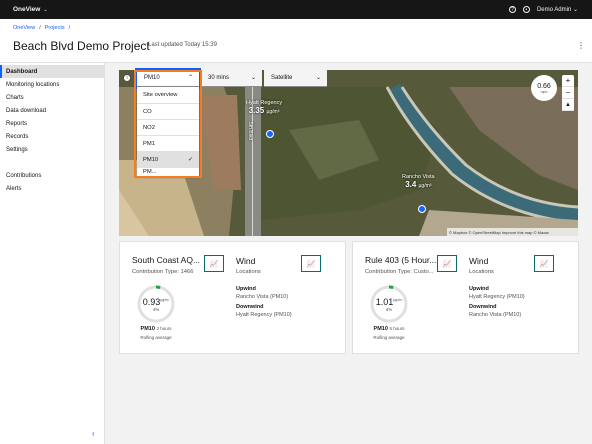 Image resolution: width=592 pixels, height=444 pixels. I want to click on dropdown-option: Site overview, so click(168, 95).